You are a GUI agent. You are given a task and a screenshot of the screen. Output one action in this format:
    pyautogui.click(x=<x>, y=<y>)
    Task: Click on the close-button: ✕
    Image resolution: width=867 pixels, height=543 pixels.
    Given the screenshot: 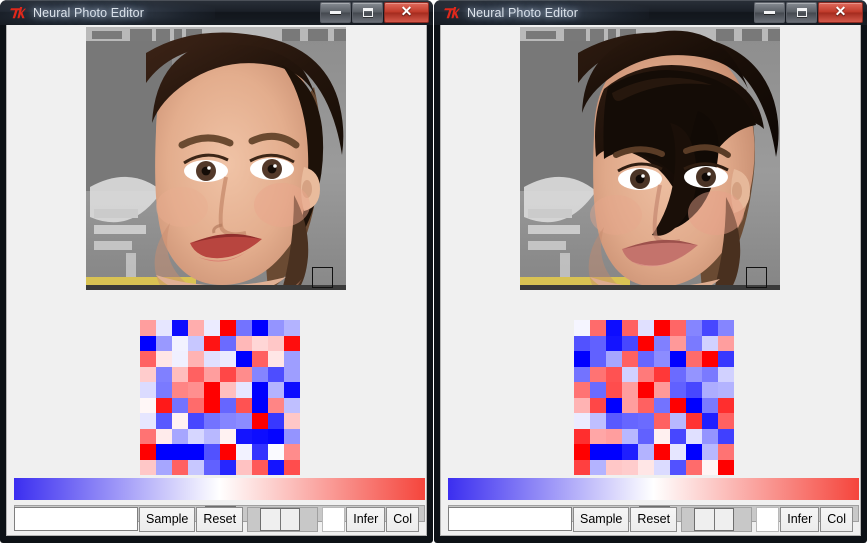 What is the action you would take?
    pyautogui.click(x=406, y=12)
    